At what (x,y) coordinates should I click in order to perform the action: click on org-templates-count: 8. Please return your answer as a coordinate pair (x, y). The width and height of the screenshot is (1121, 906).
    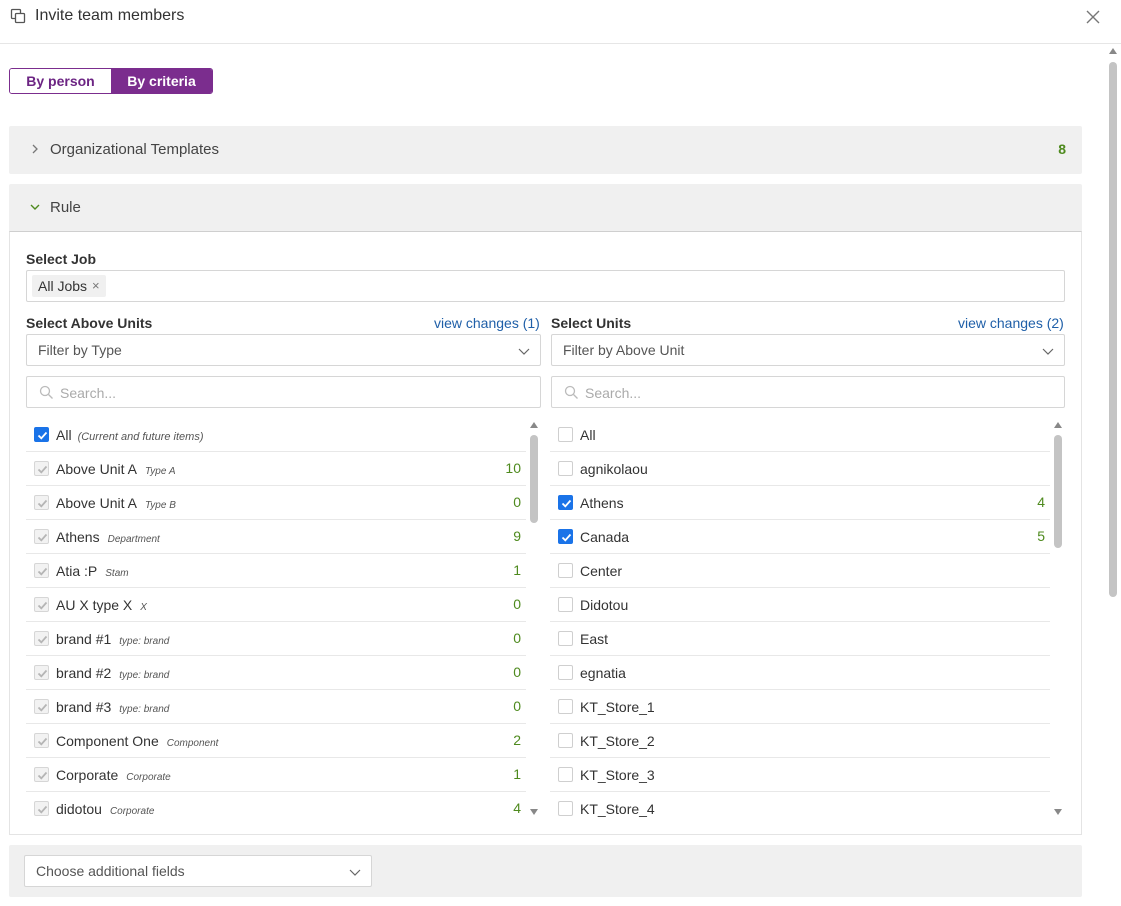
    Looking at the image, I should click on (1062, 149).